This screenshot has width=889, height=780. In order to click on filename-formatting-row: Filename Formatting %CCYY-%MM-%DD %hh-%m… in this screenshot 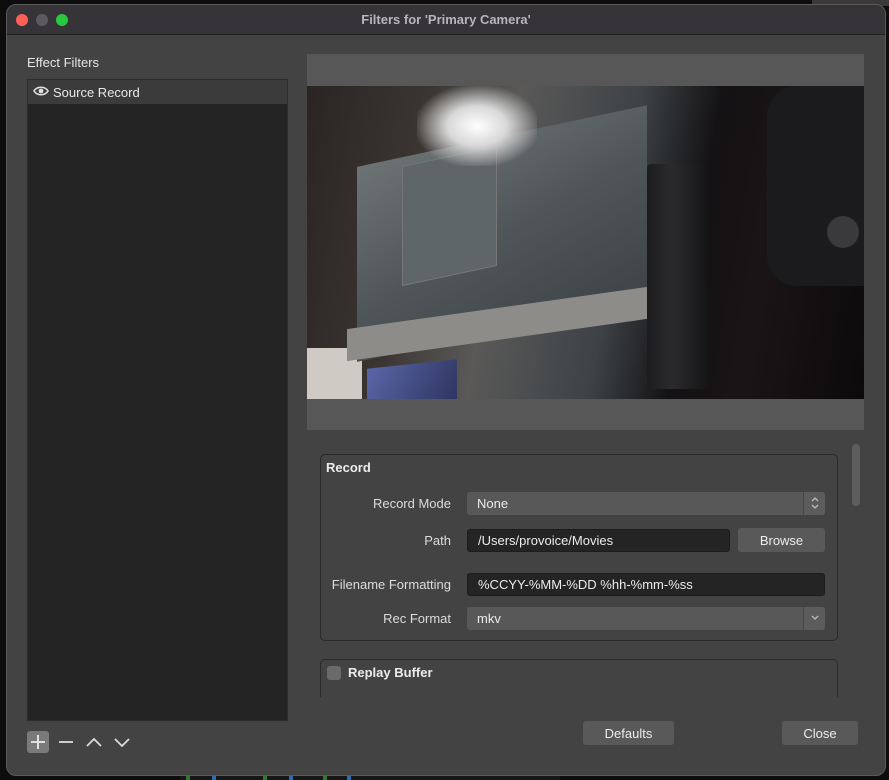, I will do `click(579, 584)`.